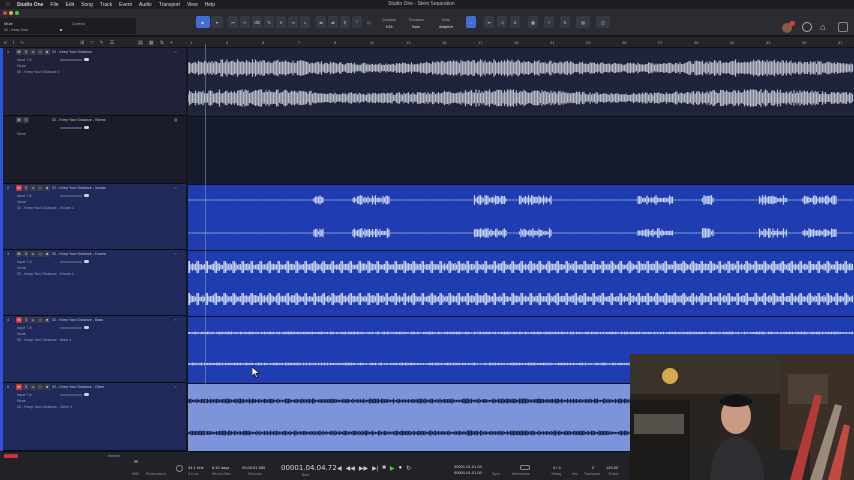 Image resolution: width=854 pixels, height=480 pixels. I want to click on account-icon, so click(807, 27).